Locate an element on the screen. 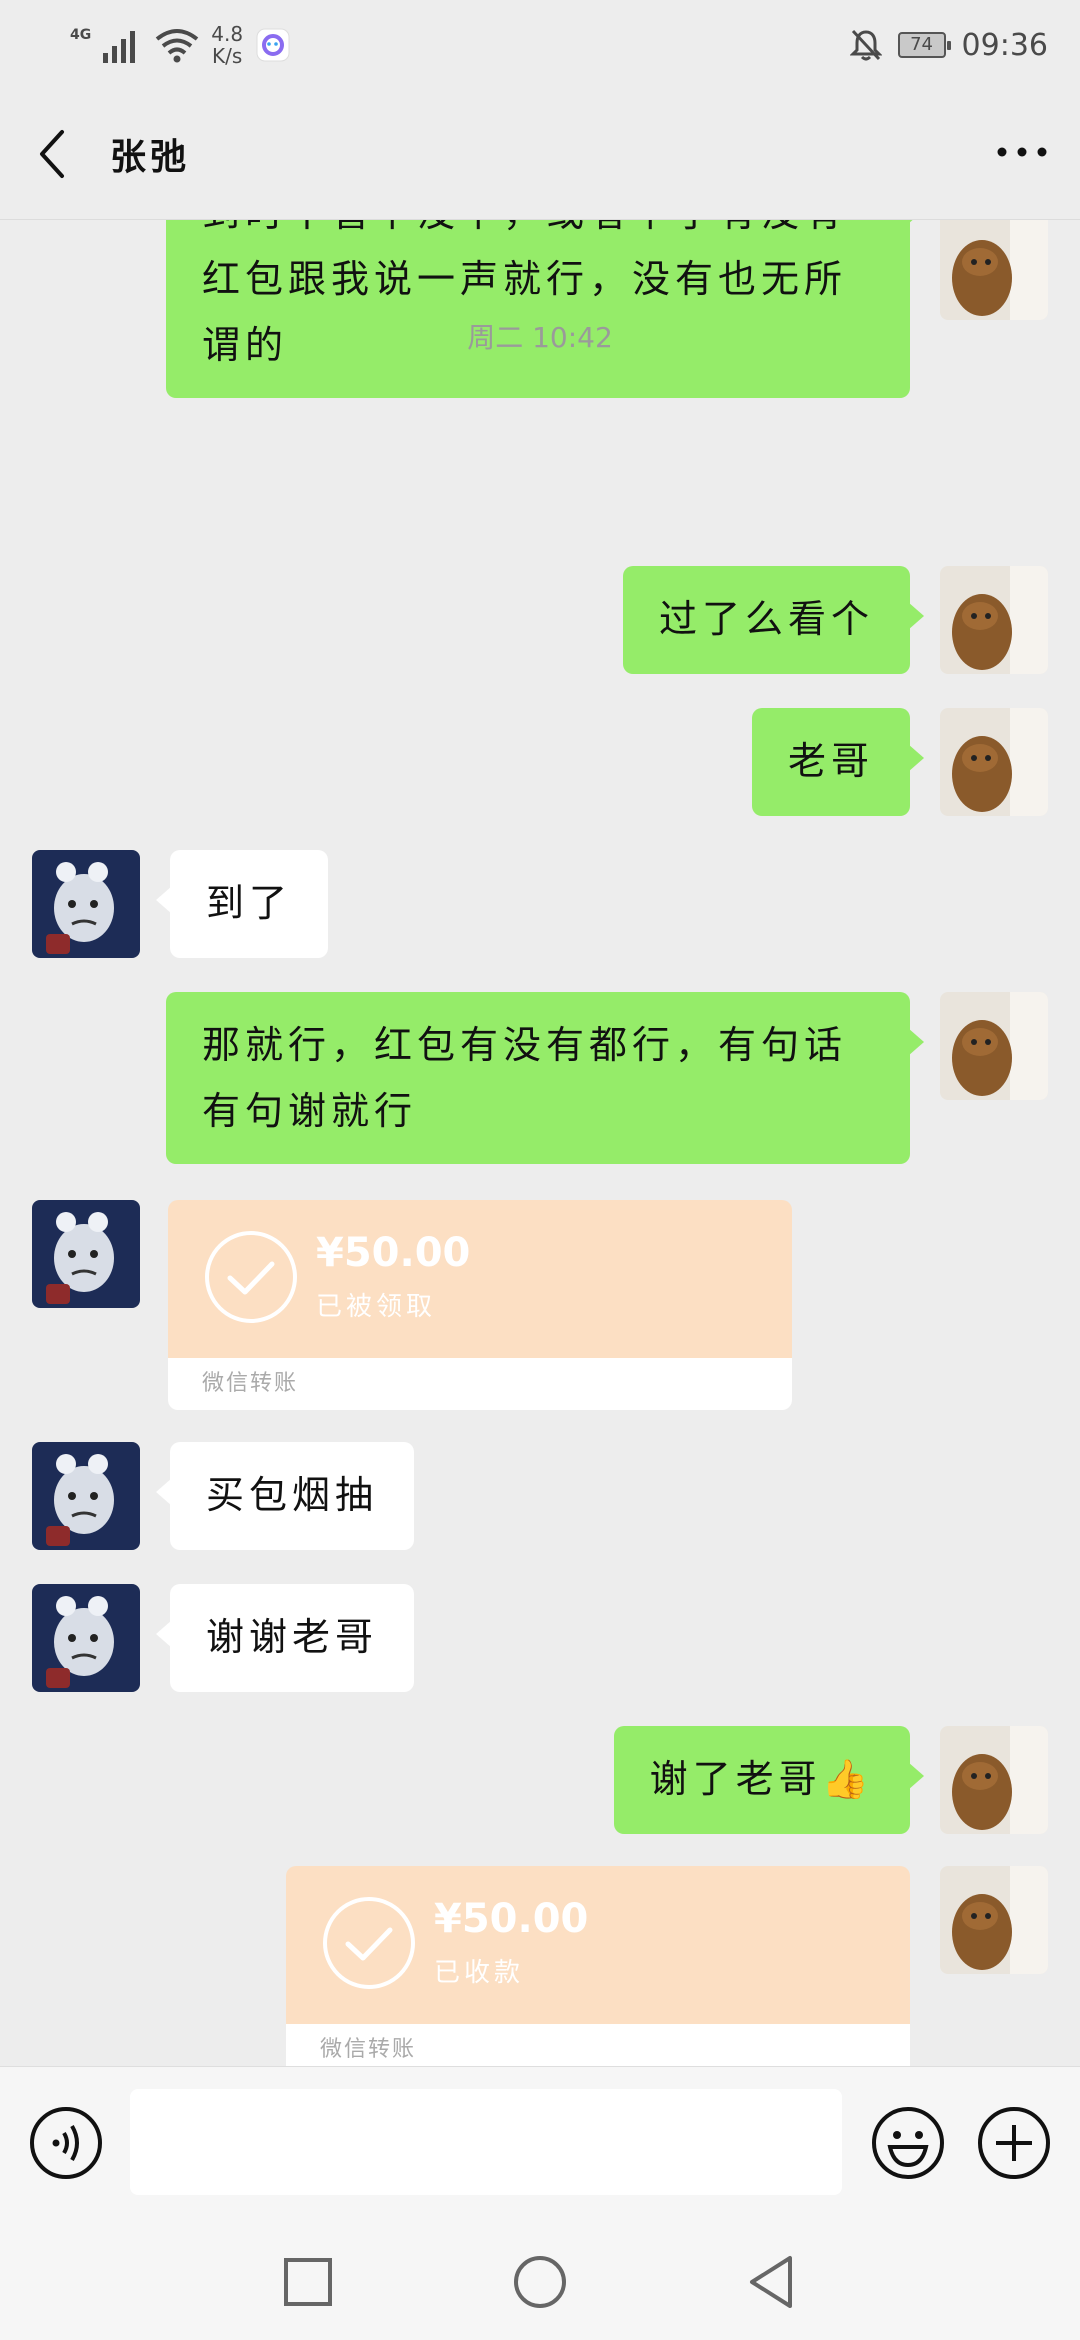  transfer-body: ¥50.00 已被领取 is located at coordinates (480, 1279).